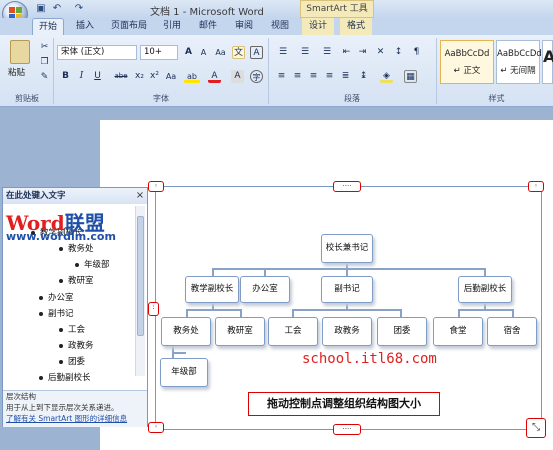 This screenshot has width=553, height=450. What do you see at coordinates (356, 26) in the screenshot?
I see `tab-format: 格式` at bounding box center [356, 26].